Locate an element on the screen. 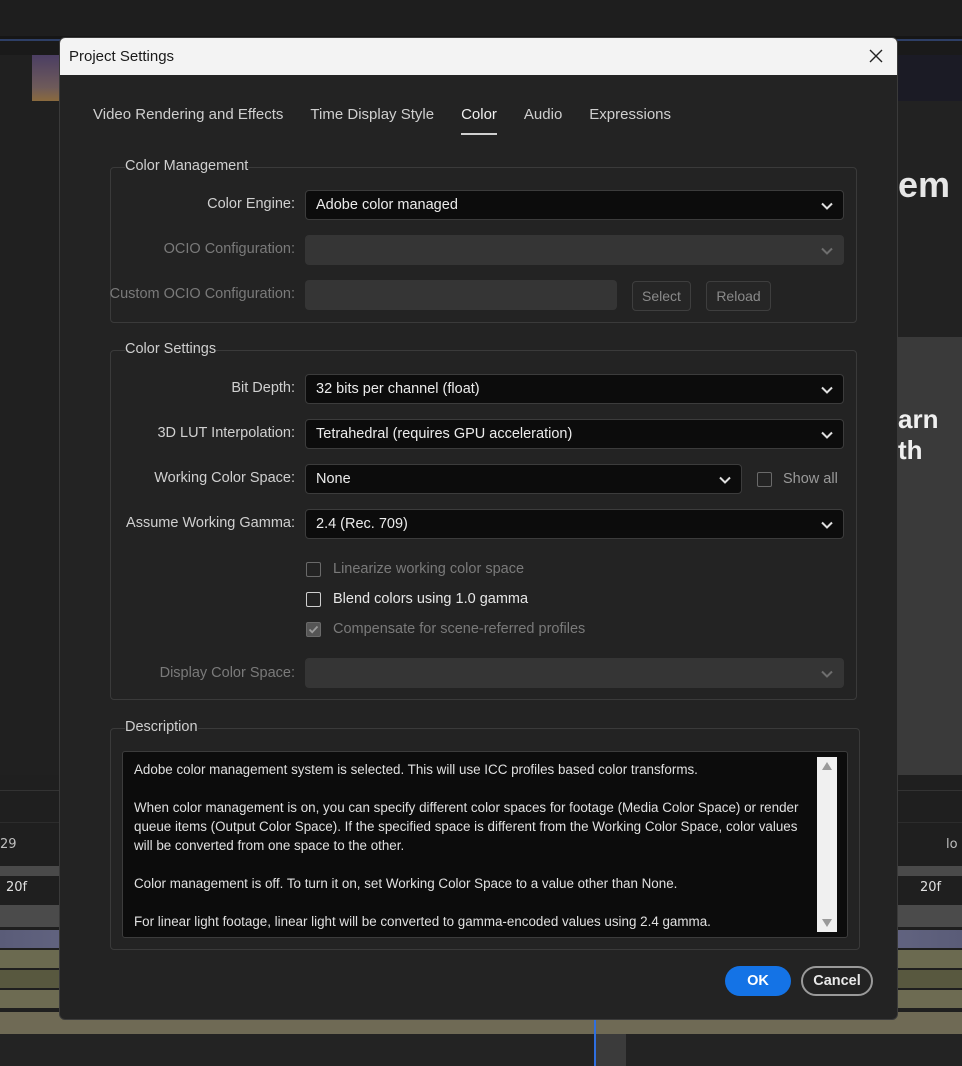 The width and height of the screenshot is (962, 1066). compensate-label: Compensate for scene-referred profiles is located at coordinates (459, 629).